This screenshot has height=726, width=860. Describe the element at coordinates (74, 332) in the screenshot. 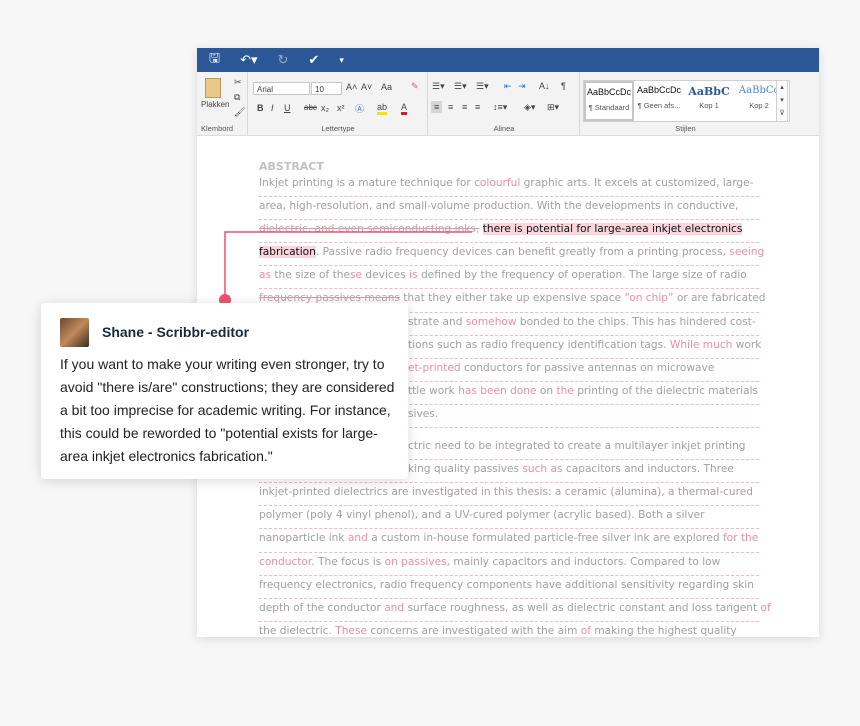

I see `avatar` at that location.